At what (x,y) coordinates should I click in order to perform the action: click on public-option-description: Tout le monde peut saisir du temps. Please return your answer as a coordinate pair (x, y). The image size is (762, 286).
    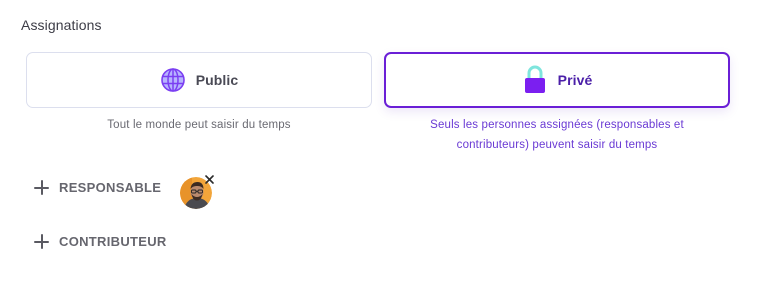
    Looking at the image, I should click on (199, 125).